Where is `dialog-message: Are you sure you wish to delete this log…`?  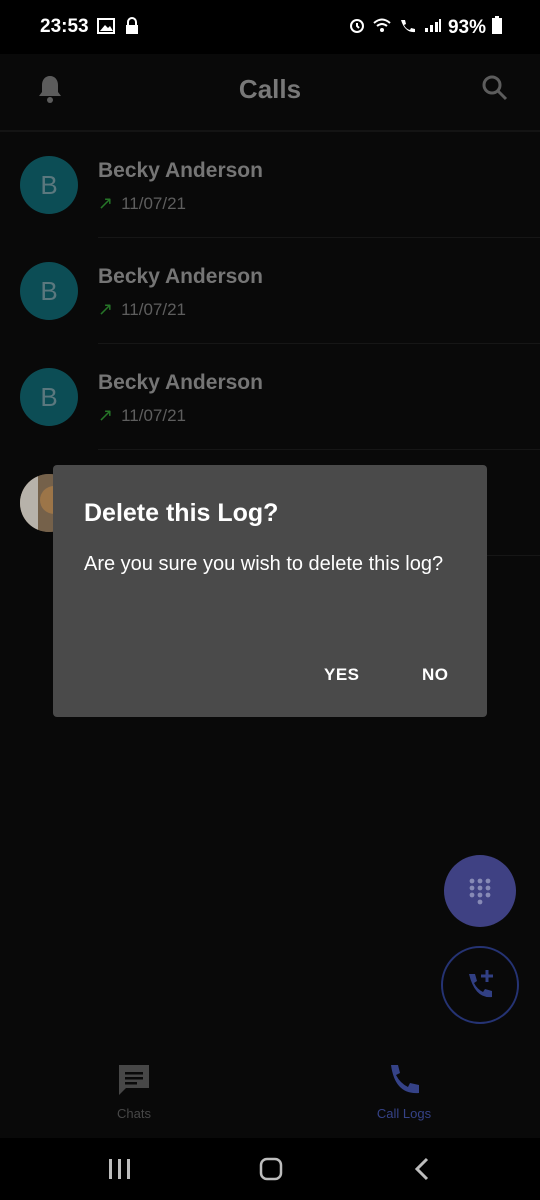
dialog-message: Are you sure you wish to delete this log… is located at coordinates (264, 564).